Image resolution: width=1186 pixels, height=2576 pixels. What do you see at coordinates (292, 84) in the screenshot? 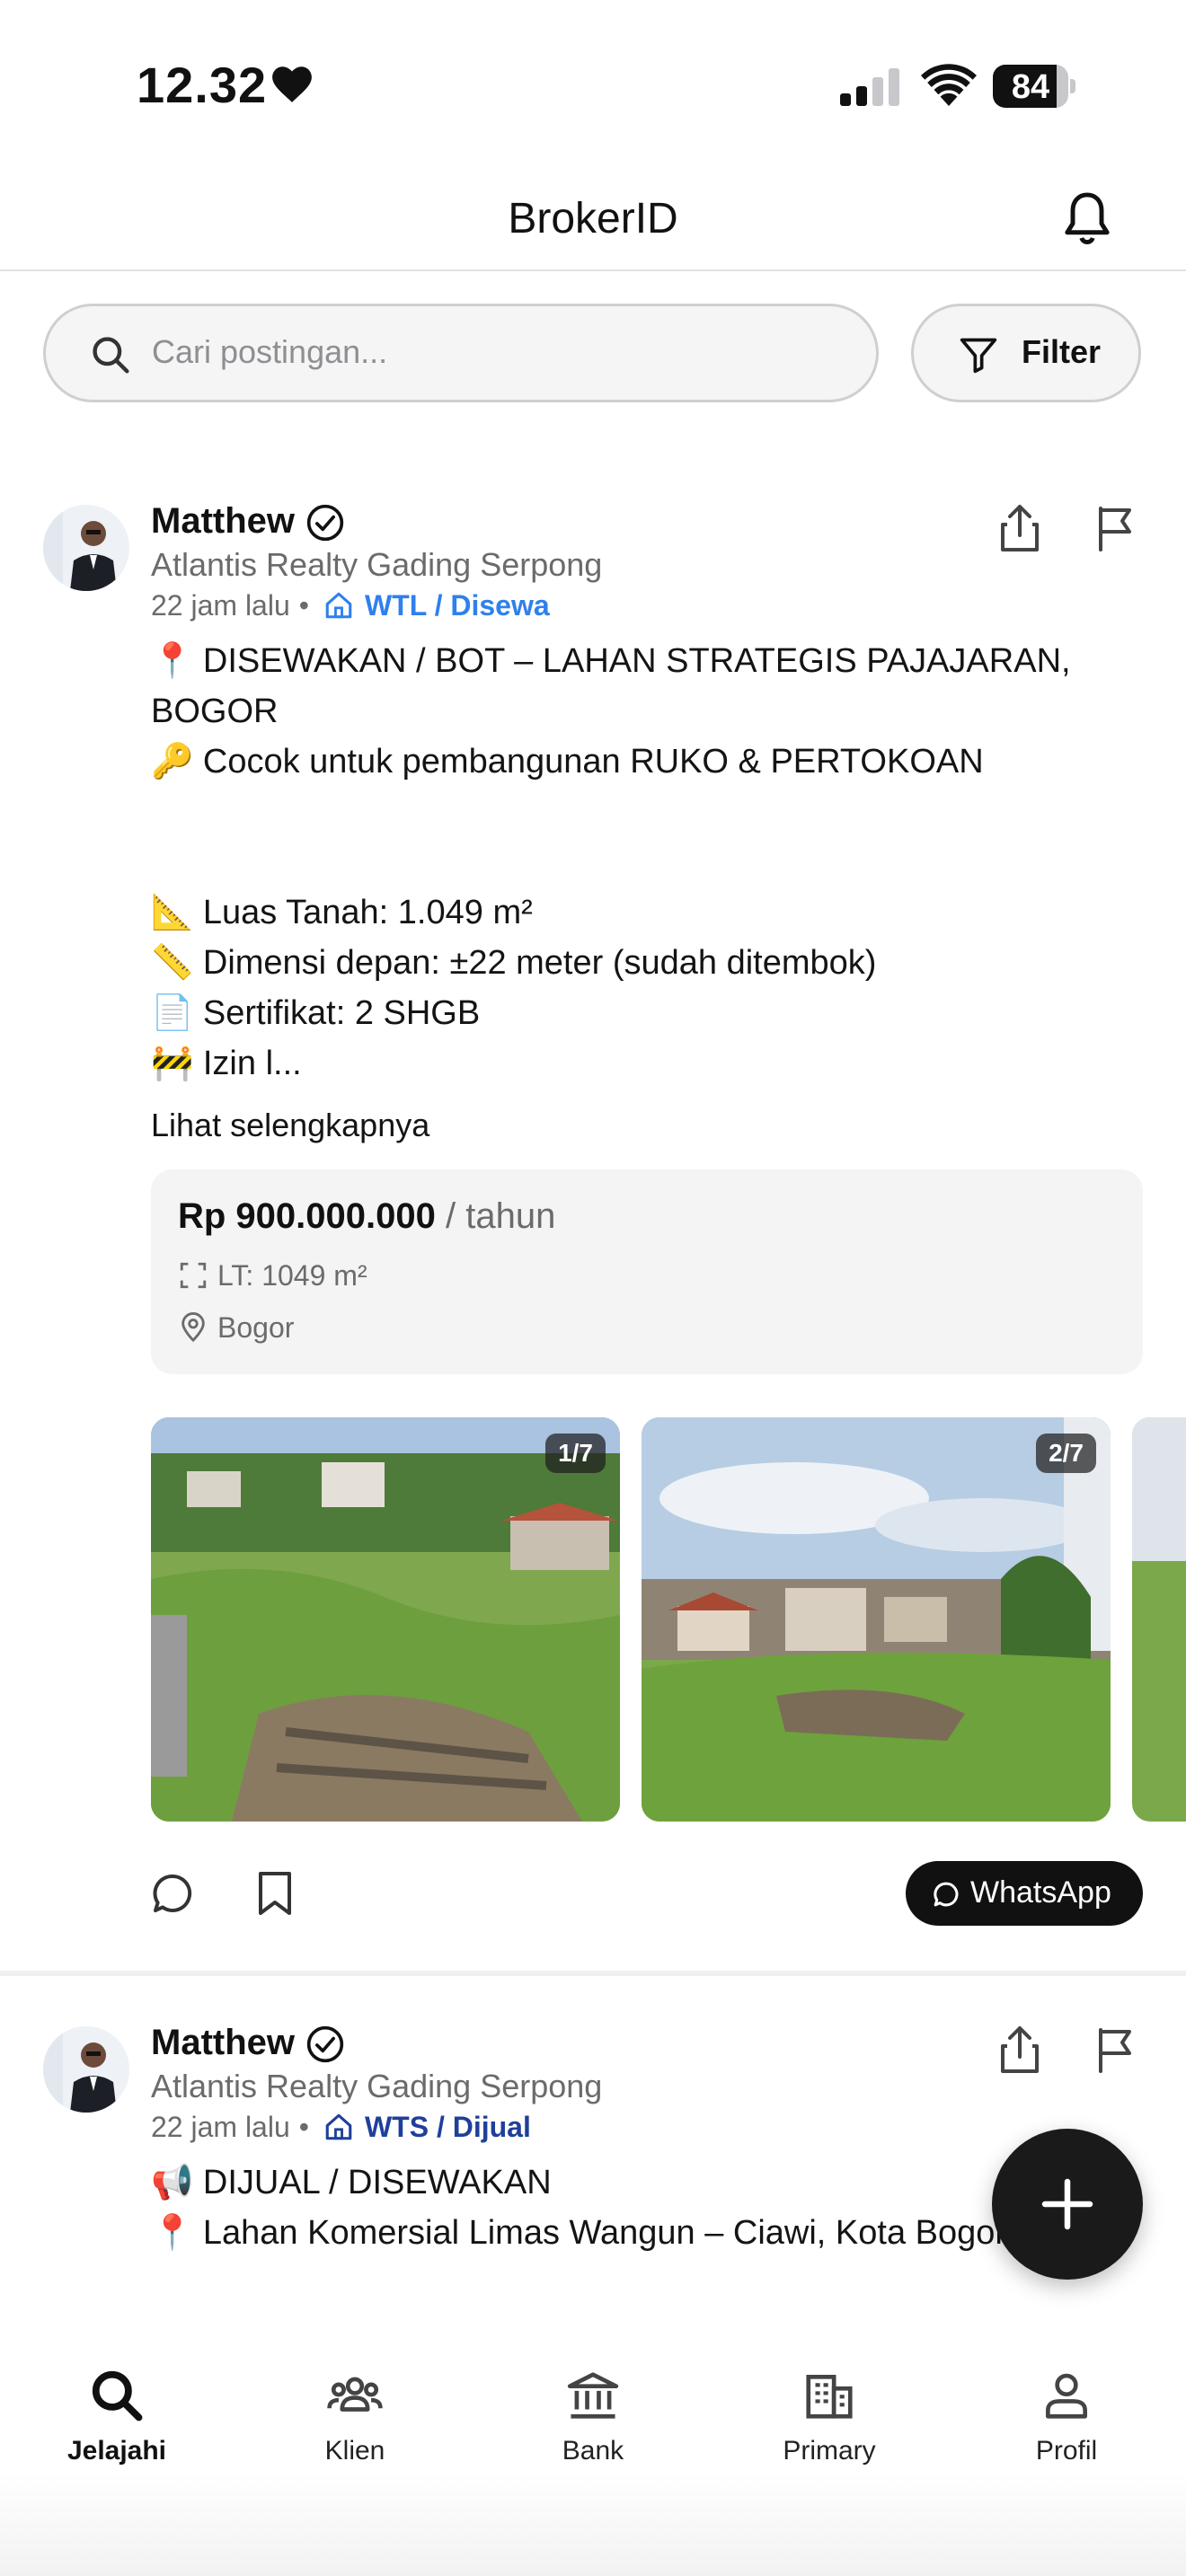
I see `heart-icon` at bounding box center [292, 84].